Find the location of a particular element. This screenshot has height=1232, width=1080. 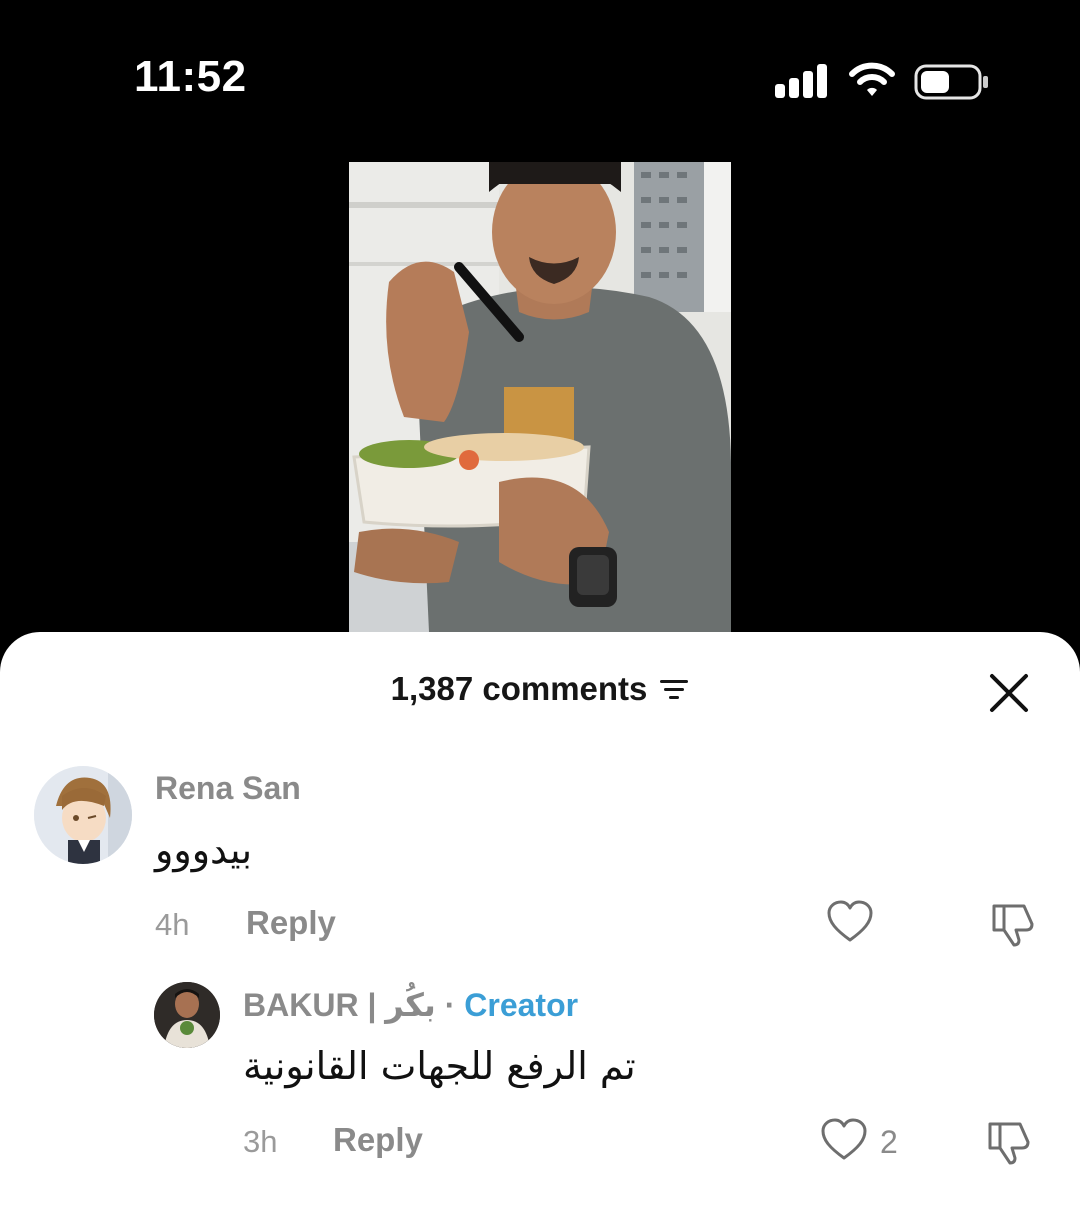

cellular-signal-icon is located at coordinates (802, 80).